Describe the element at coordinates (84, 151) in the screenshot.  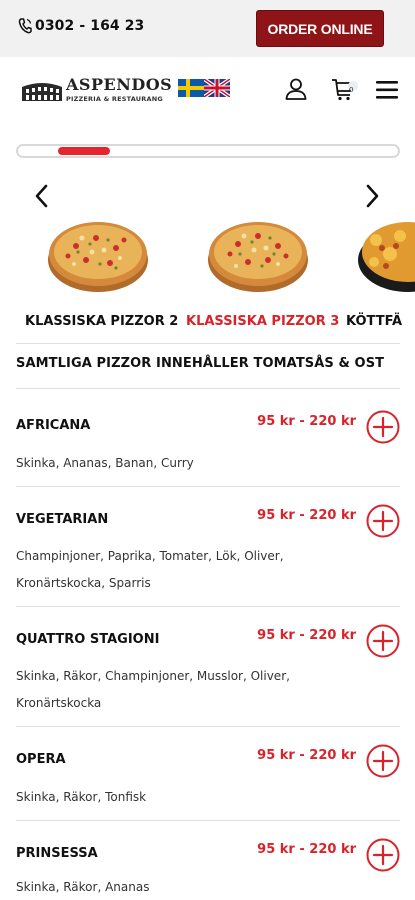
I see `scrollbar-thumb` at that location.